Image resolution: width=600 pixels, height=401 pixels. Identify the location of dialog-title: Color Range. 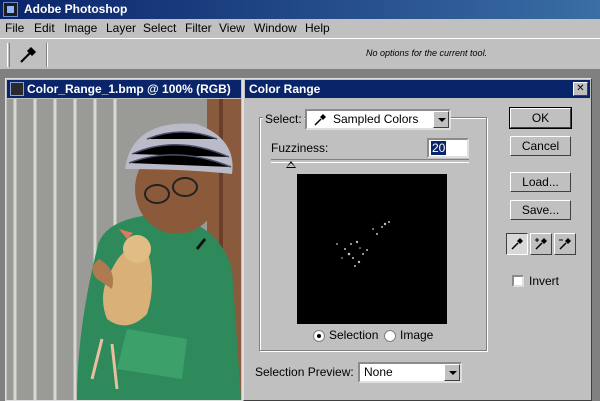
(285, 89).